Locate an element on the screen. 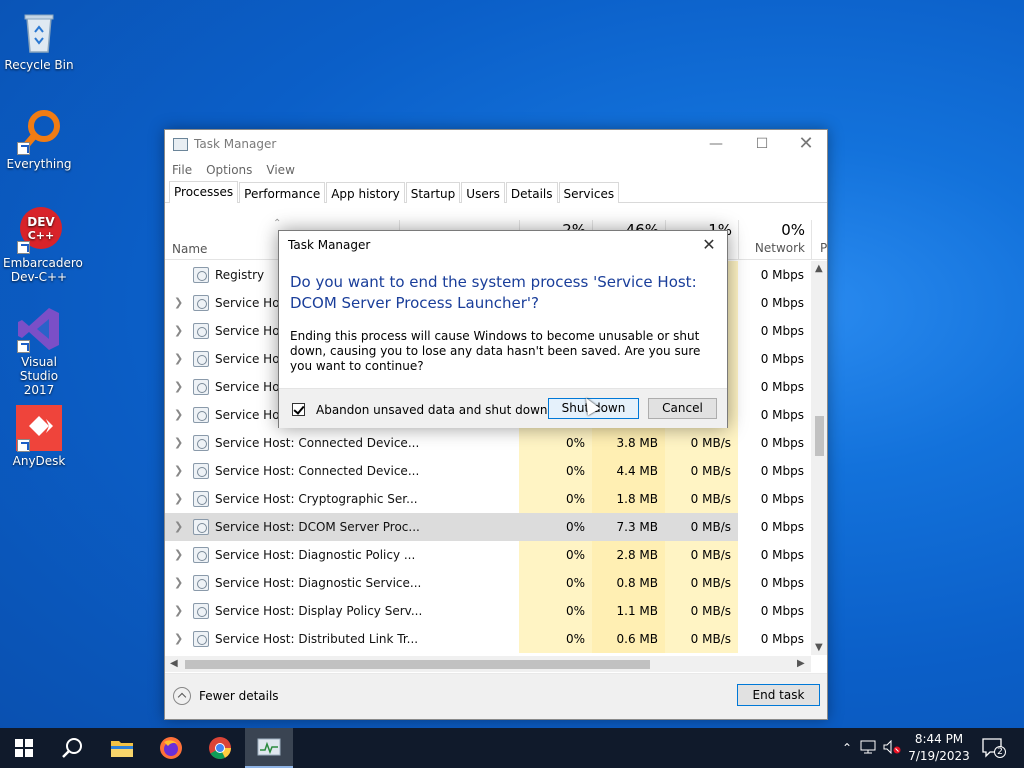  tab-users: Users is located at coordinates (483, 192).